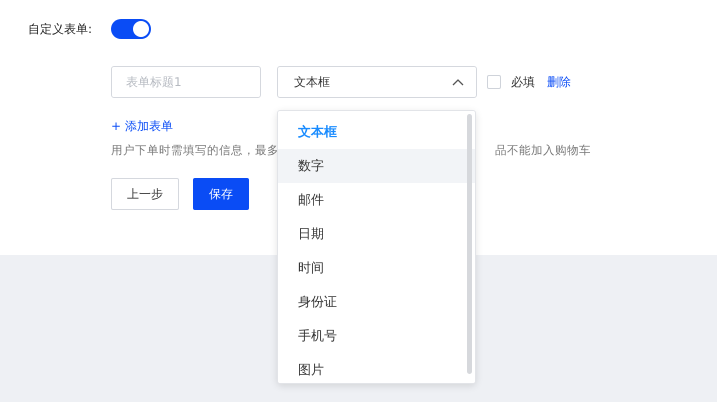 This screenshot has height=402, width=717. Describe the element at coordinates (523, 82) in the screenshot. I see `required-label: 必填` at that location.